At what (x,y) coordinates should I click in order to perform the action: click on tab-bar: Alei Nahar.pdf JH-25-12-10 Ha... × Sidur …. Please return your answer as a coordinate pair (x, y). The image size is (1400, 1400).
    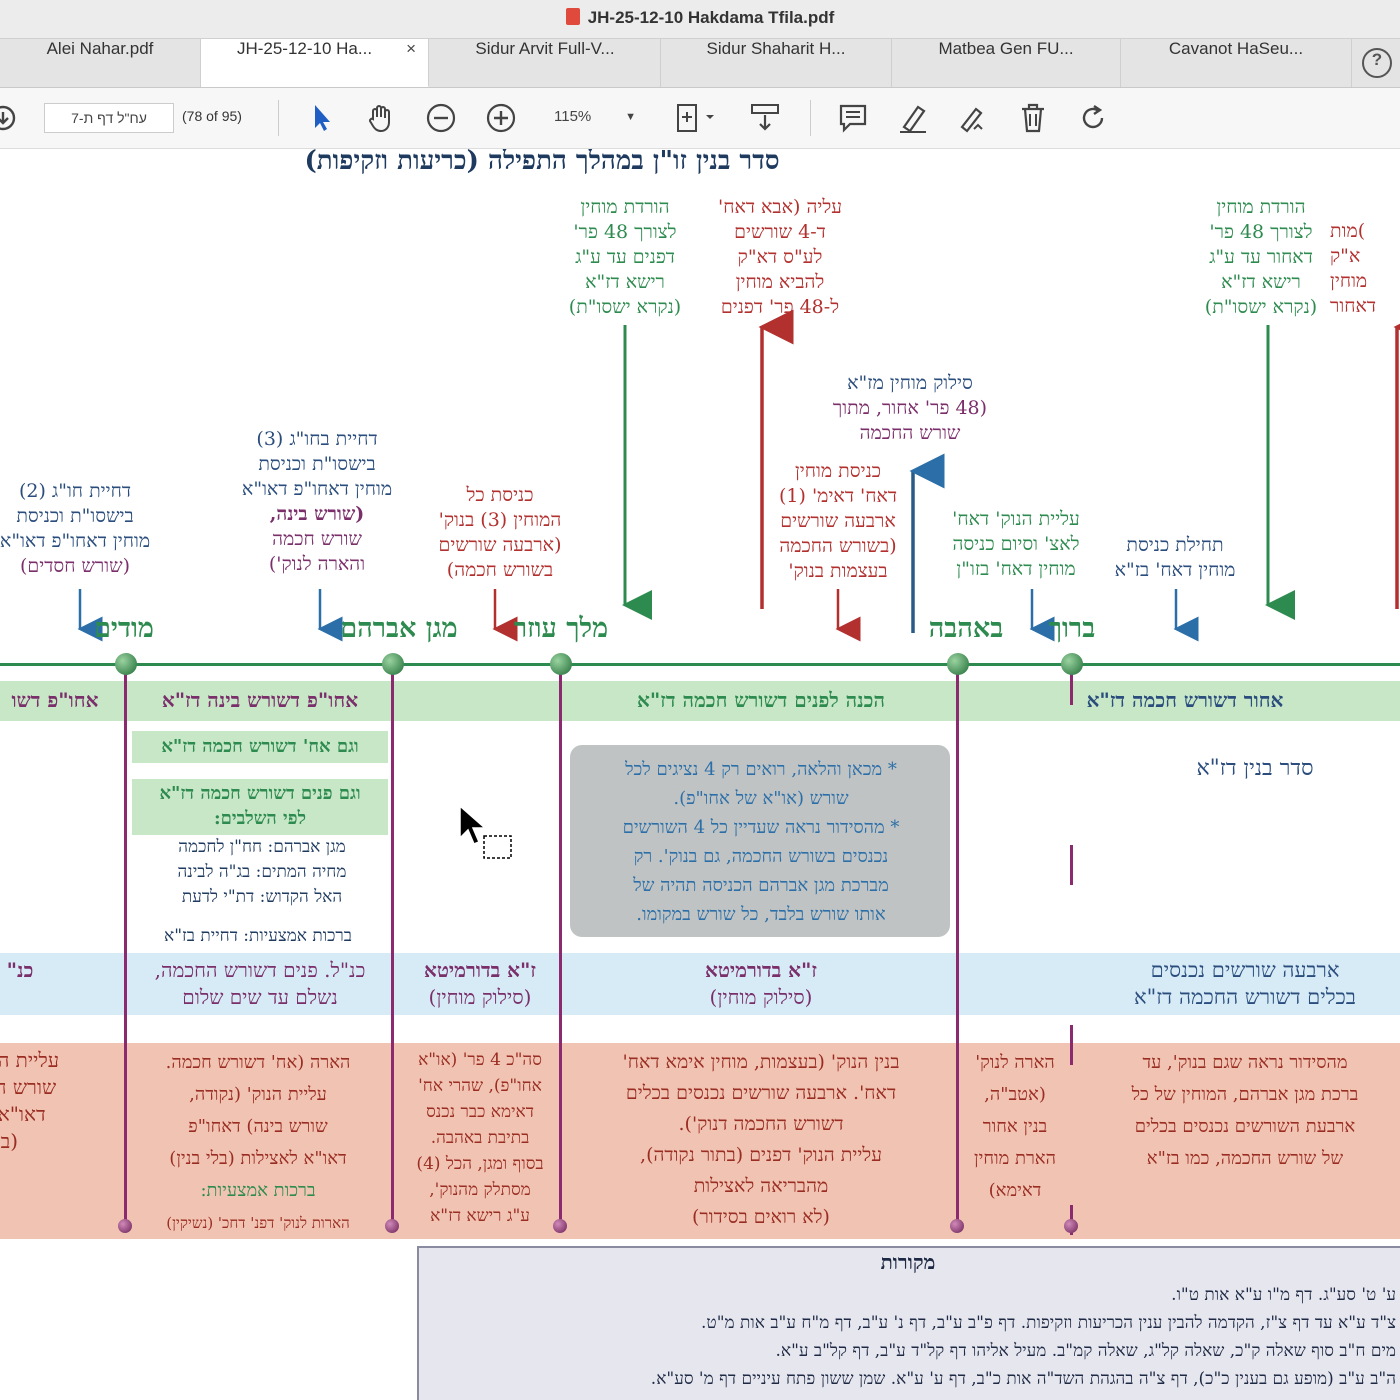
    Looking at the image, I should click on (700, 63).